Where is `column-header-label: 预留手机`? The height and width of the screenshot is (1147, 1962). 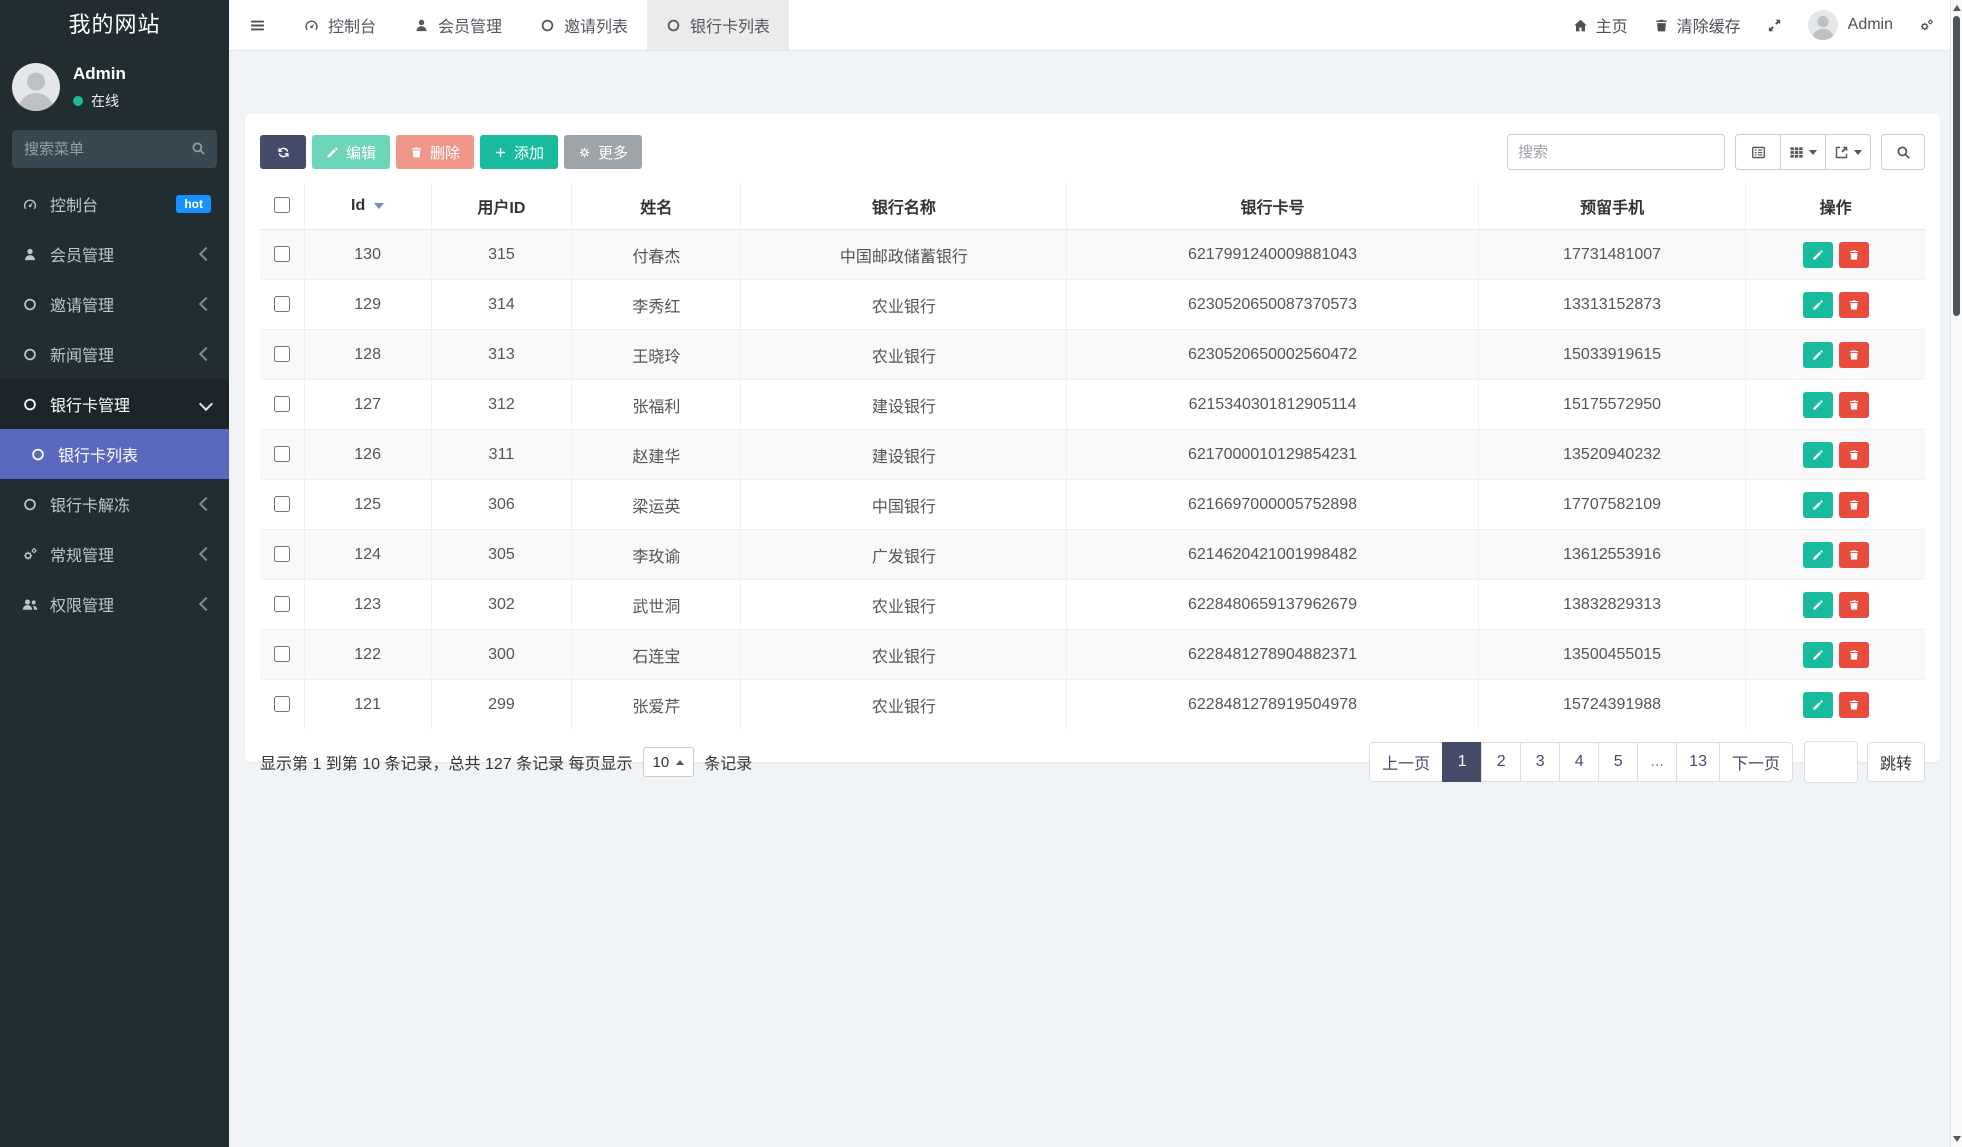
column-header-label: 预留手机 is located at coordinates (1612, 208).